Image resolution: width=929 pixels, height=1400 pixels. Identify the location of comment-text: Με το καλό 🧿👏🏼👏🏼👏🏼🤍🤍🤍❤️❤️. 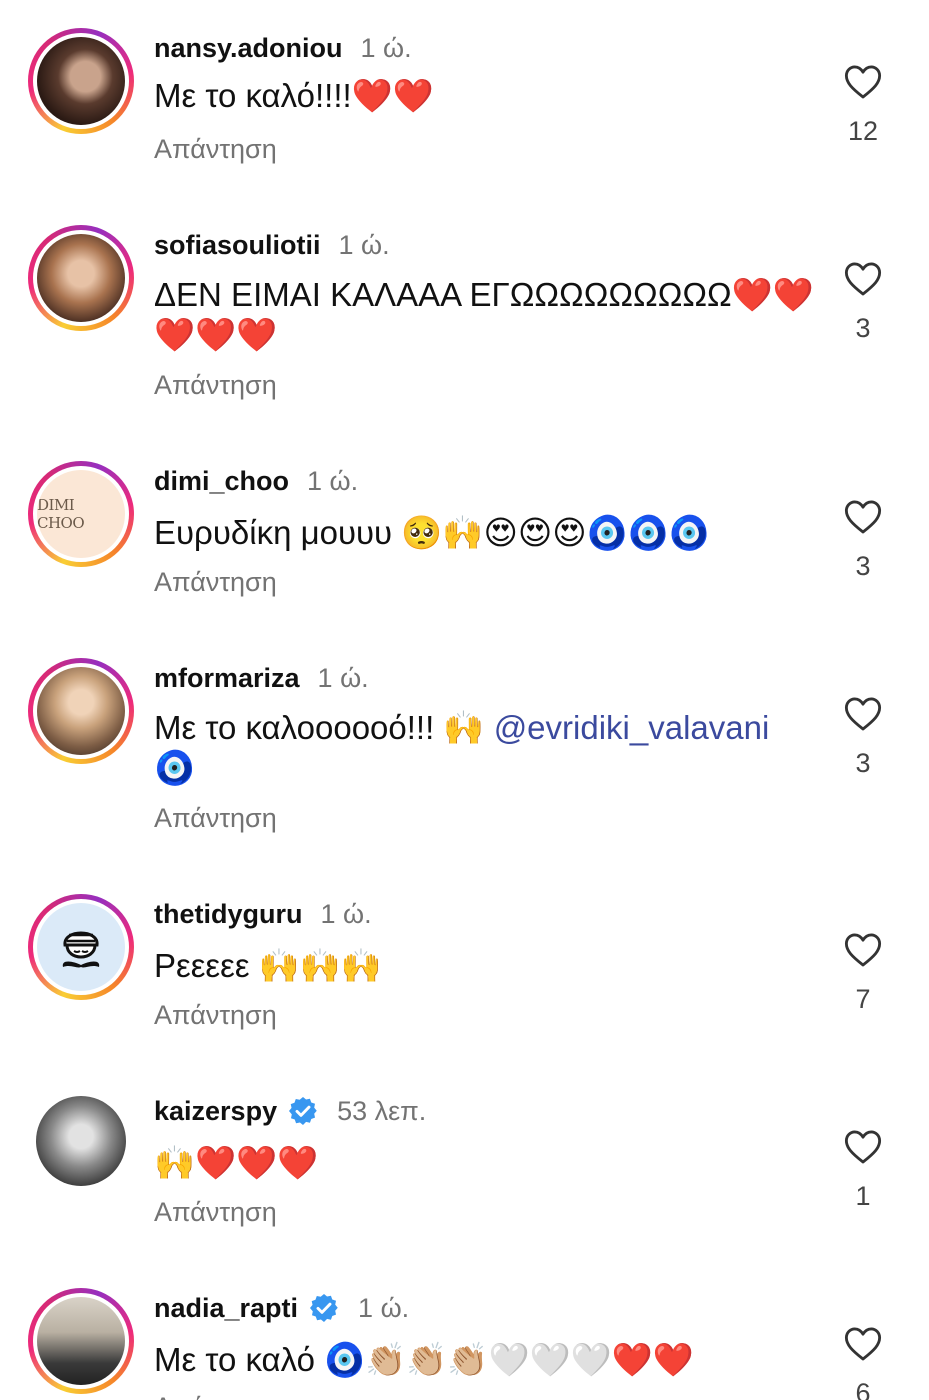
(424, 1359).